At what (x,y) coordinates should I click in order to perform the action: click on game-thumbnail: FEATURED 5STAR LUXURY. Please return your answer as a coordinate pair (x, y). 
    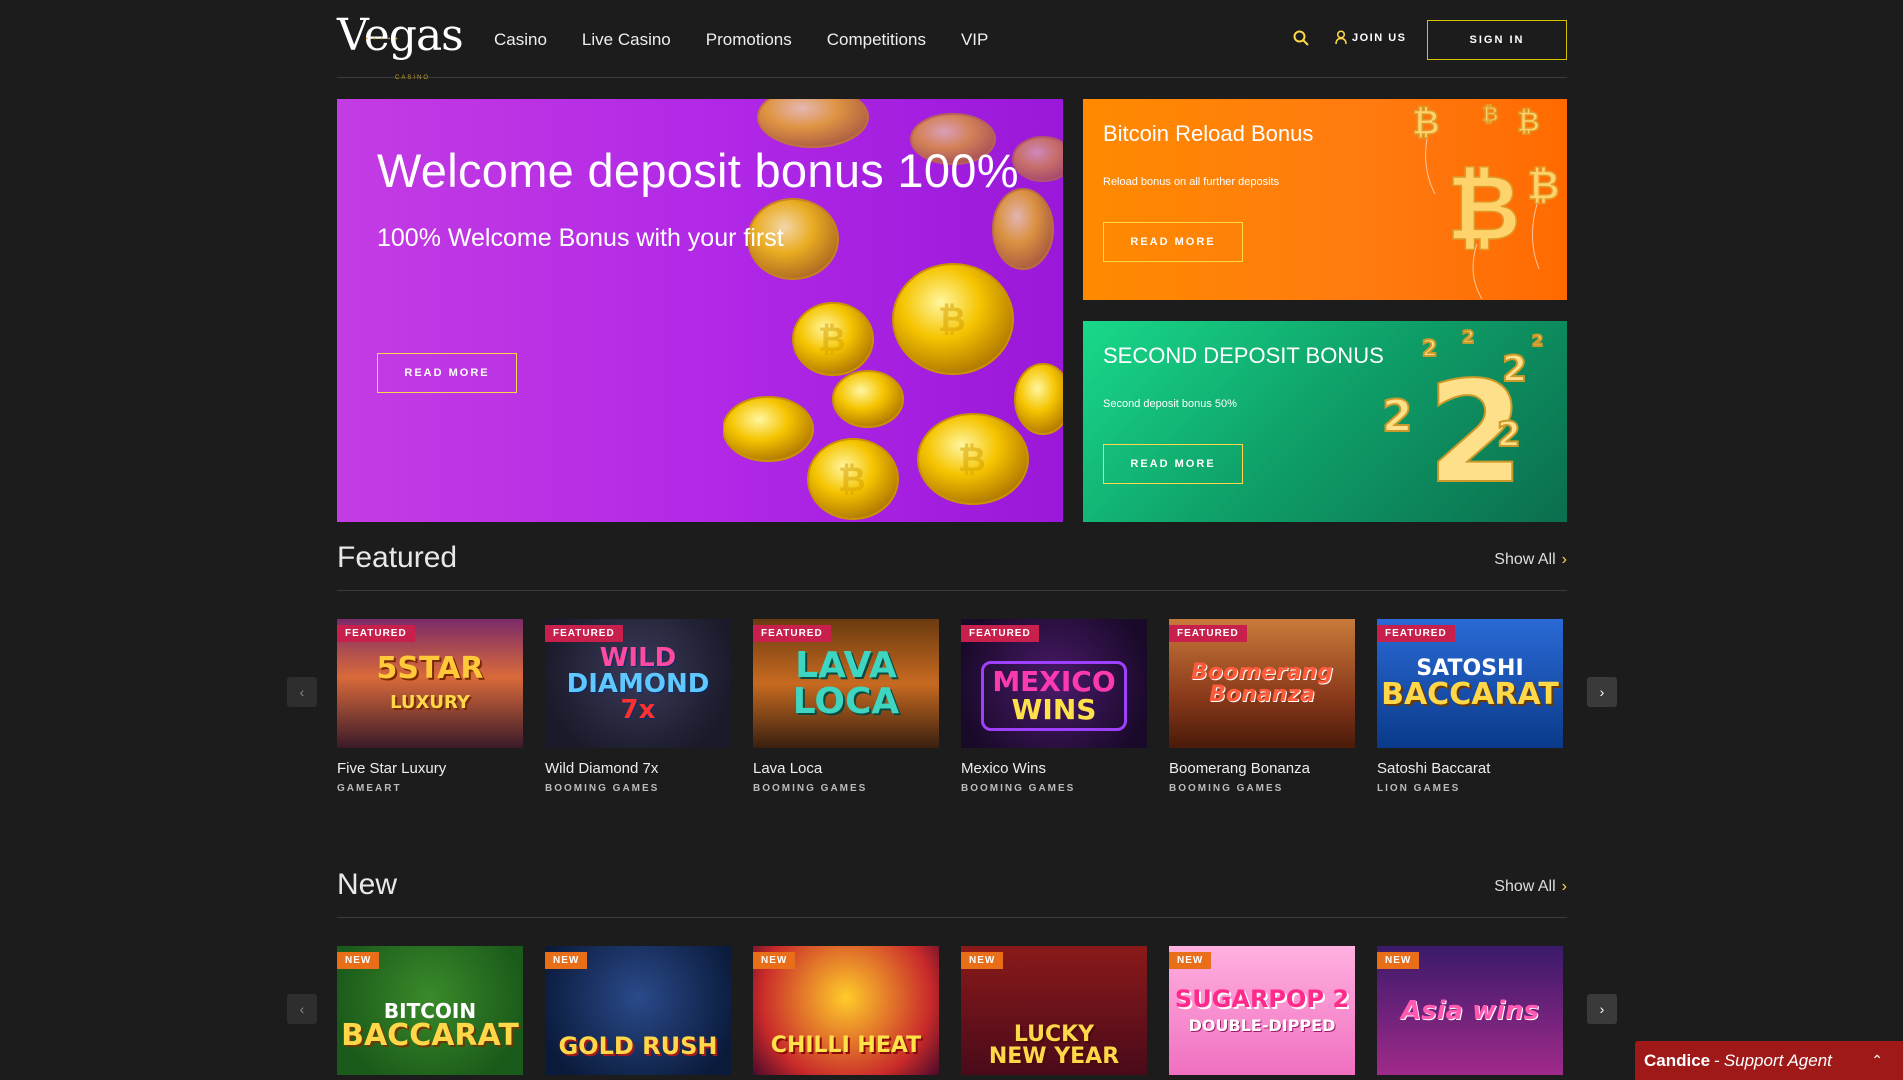
    Looking at the image, I should click on (430, 683).